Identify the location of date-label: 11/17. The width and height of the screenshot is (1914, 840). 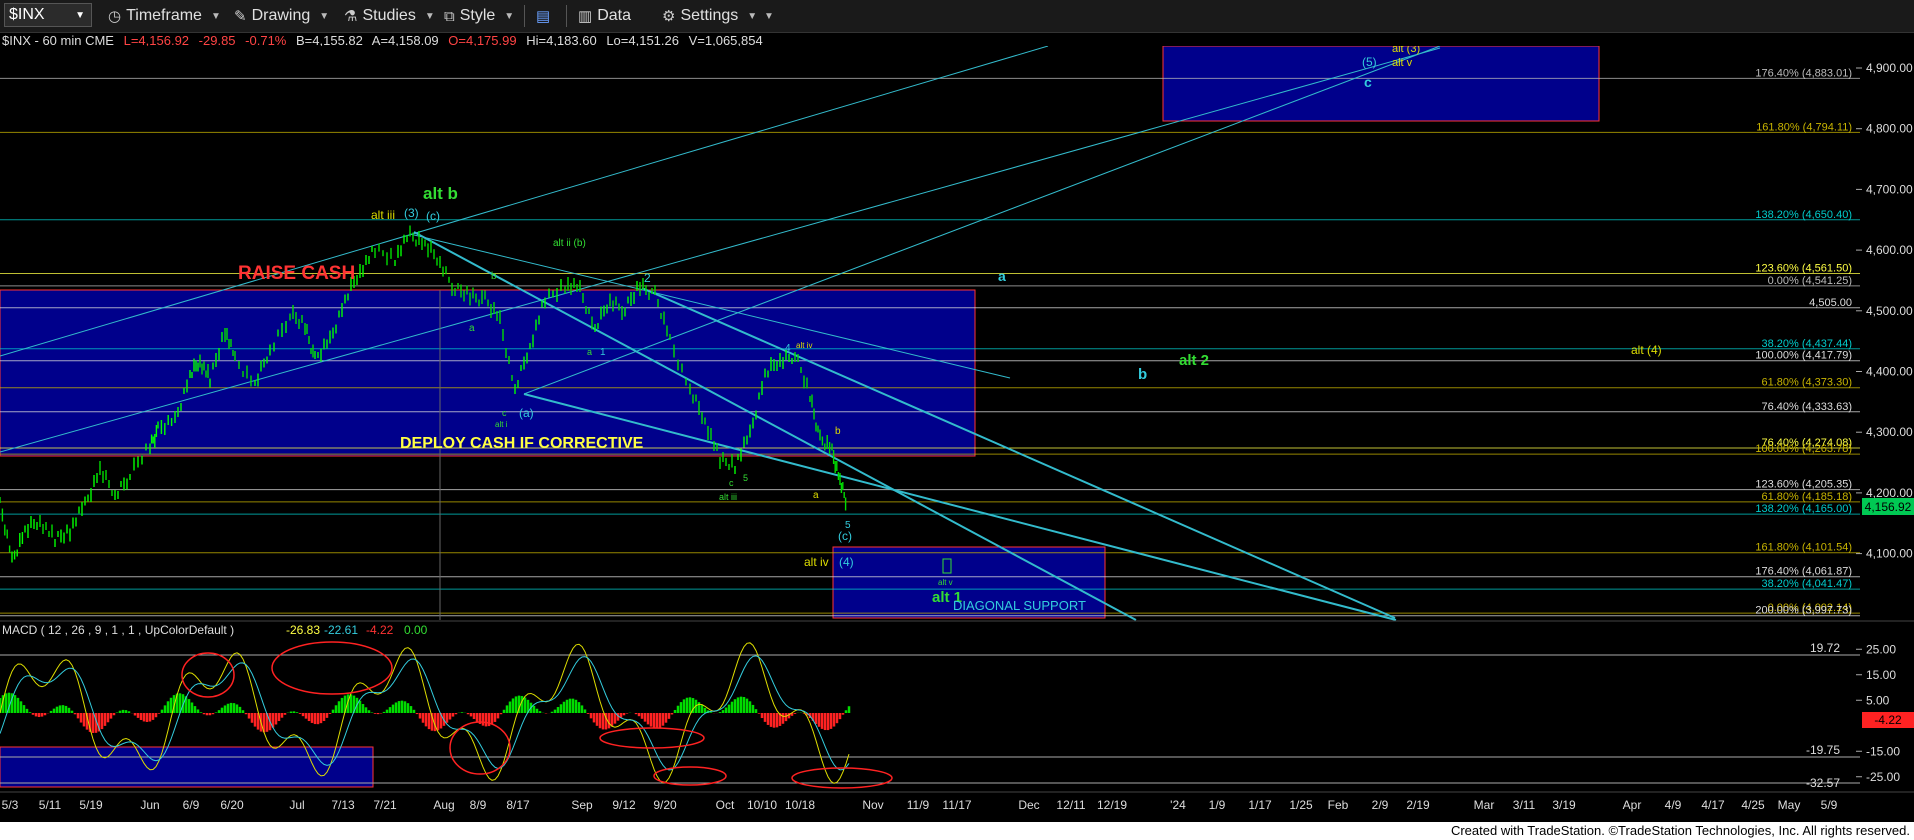
(956, 805).